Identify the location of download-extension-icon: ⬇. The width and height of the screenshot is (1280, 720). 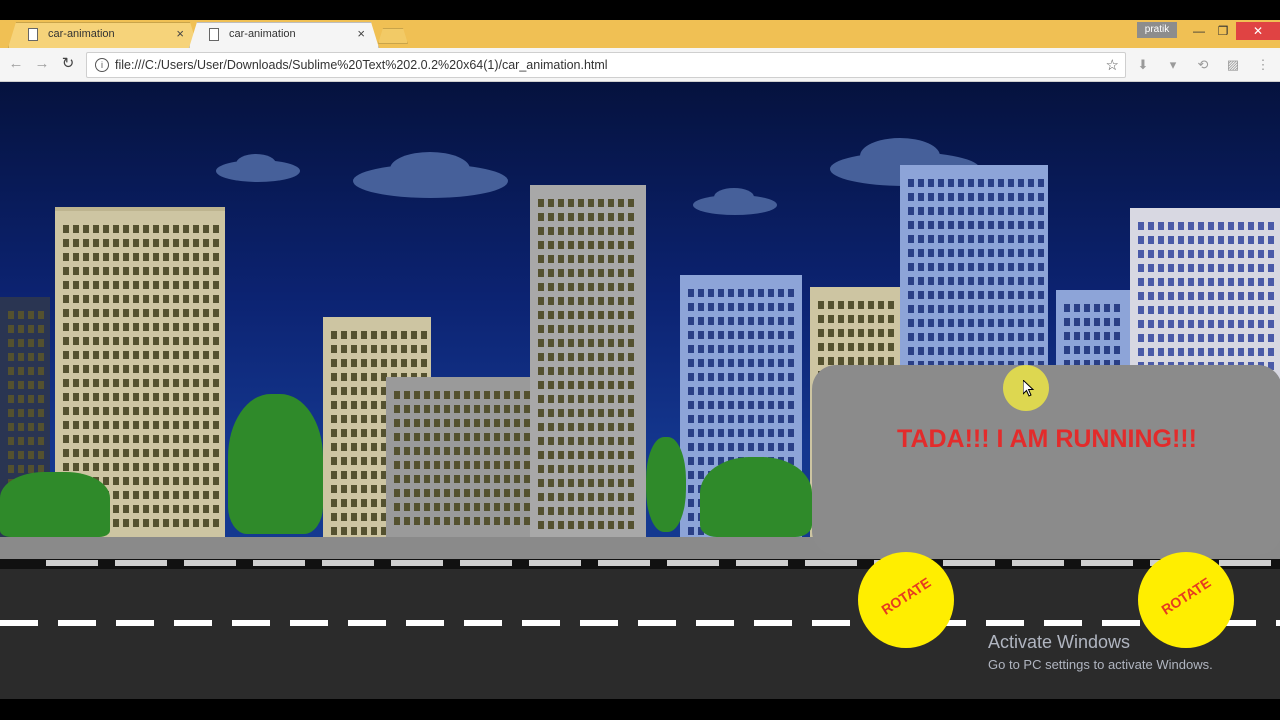
(1143, 66).